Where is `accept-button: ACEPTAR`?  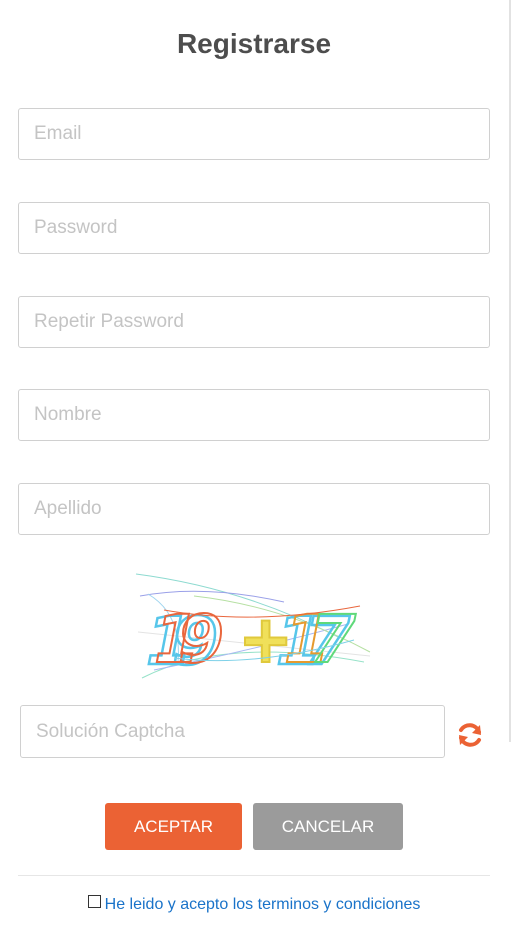
accept-button: ACEPTAR is located at coordinates (173, 826).